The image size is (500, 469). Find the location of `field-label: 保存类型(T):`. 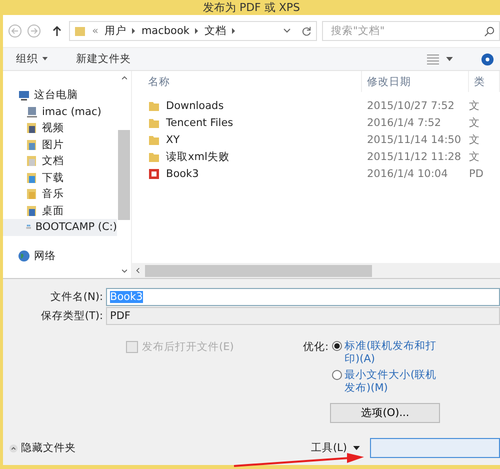

field-label: 保存类型(T): is located at coordinates (72, 316).